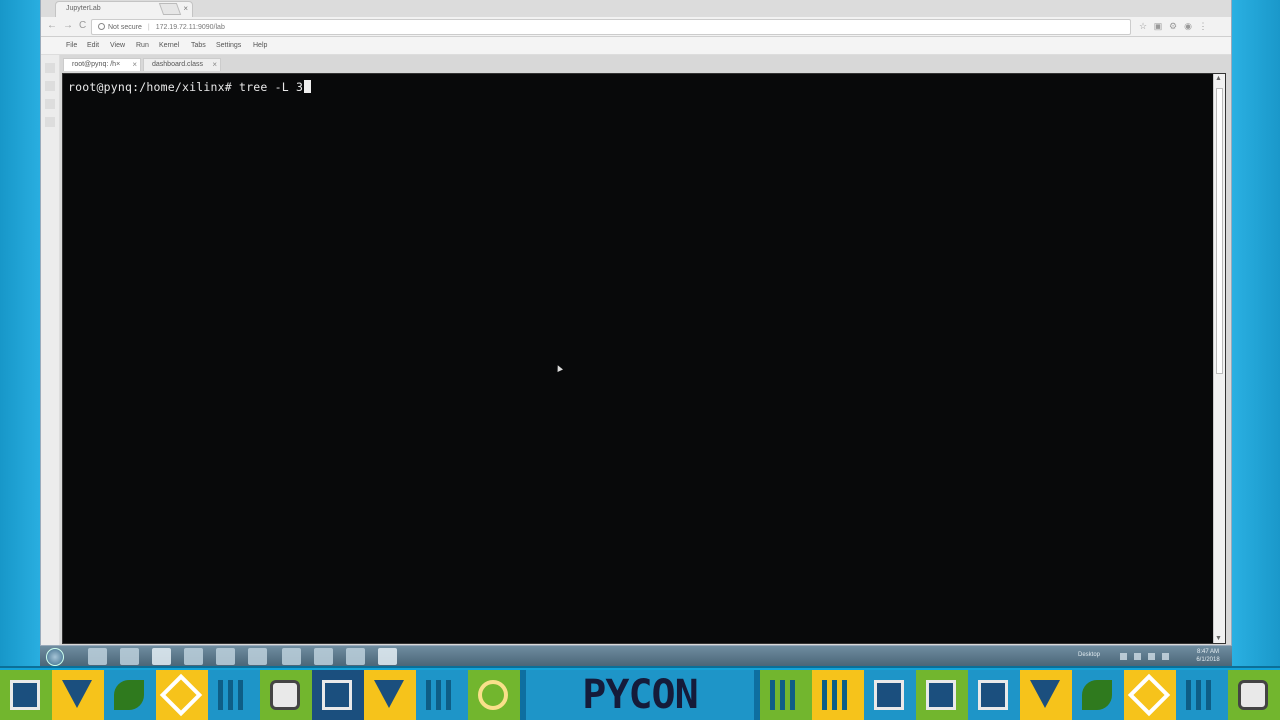  Describe the element at coordinates (129, 656) in the screenshot. I see `outlook-icon` at that location.